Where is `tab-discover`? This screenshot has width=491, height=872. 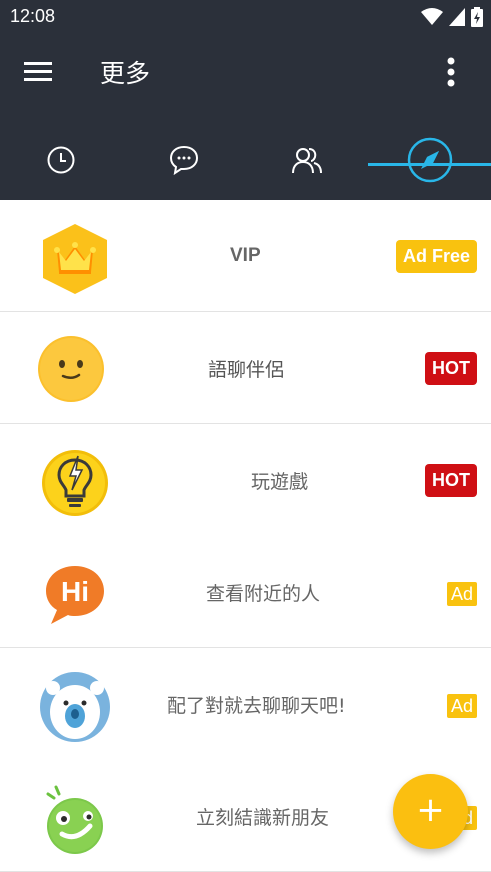 tab-discover is located at coordinates (429, 159).